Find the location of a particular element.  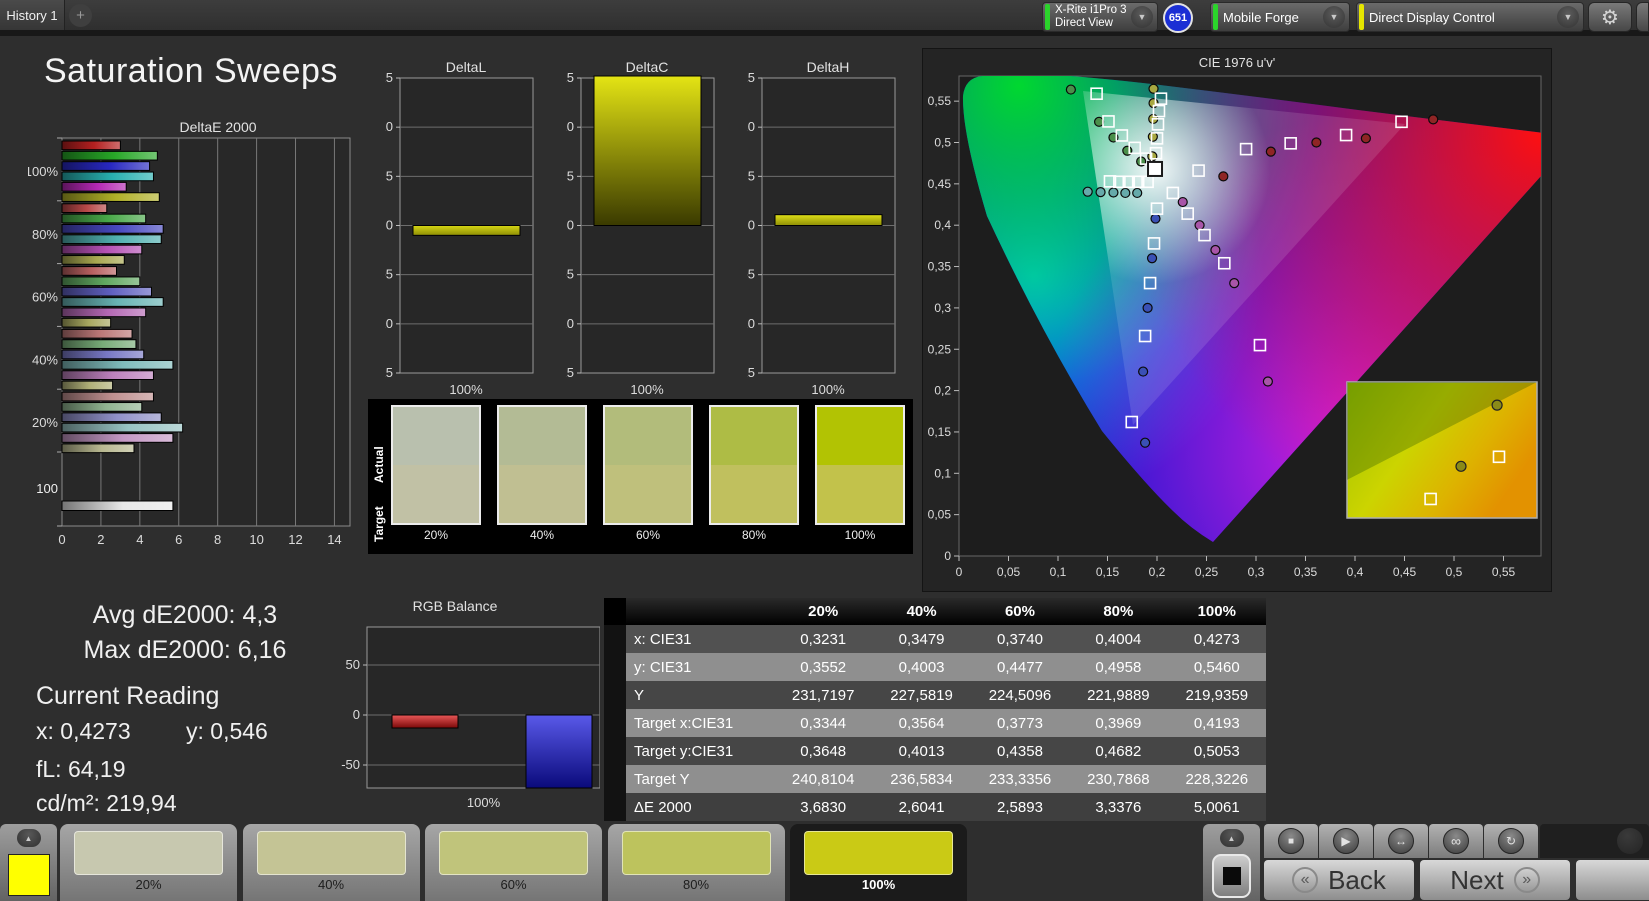

compare-swatch-100% is located at coordinates (860, 465).